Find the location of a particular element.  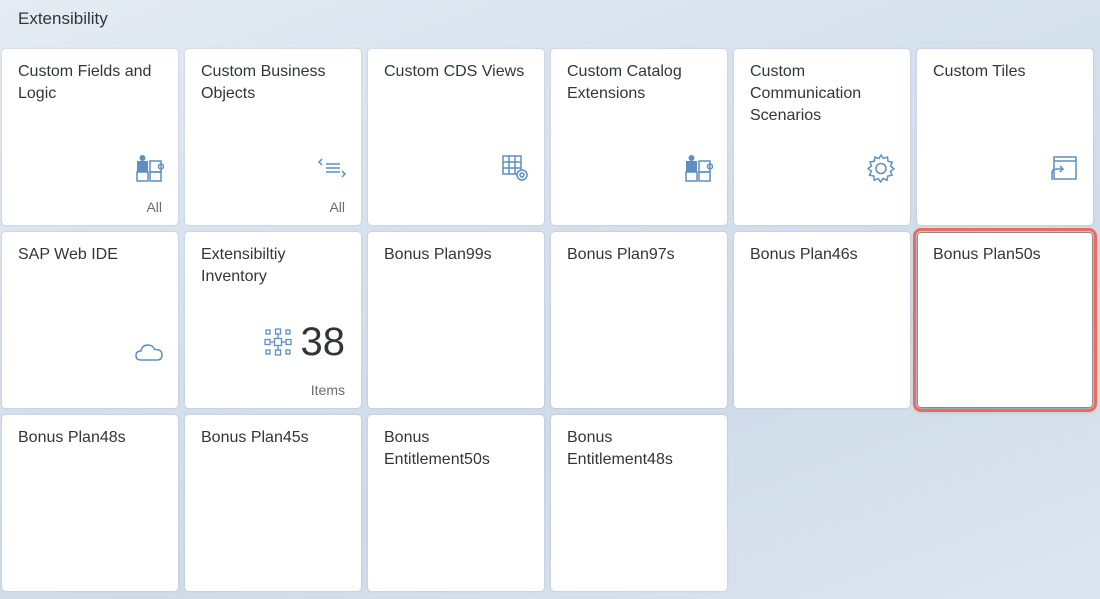

gear-icon is located at coordinates (881, 168).